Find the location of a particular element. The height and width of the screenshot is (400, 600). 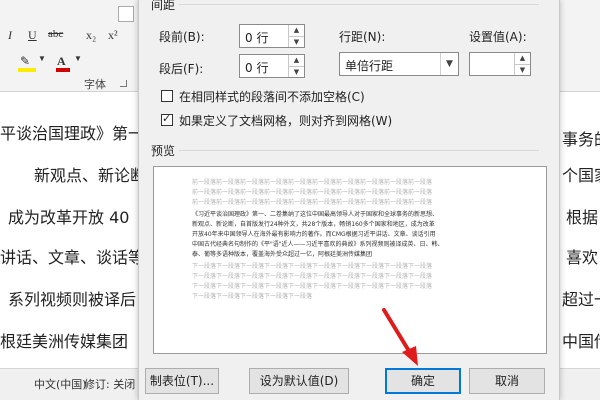

arrow-shaft is located at coordinates (398, 333).